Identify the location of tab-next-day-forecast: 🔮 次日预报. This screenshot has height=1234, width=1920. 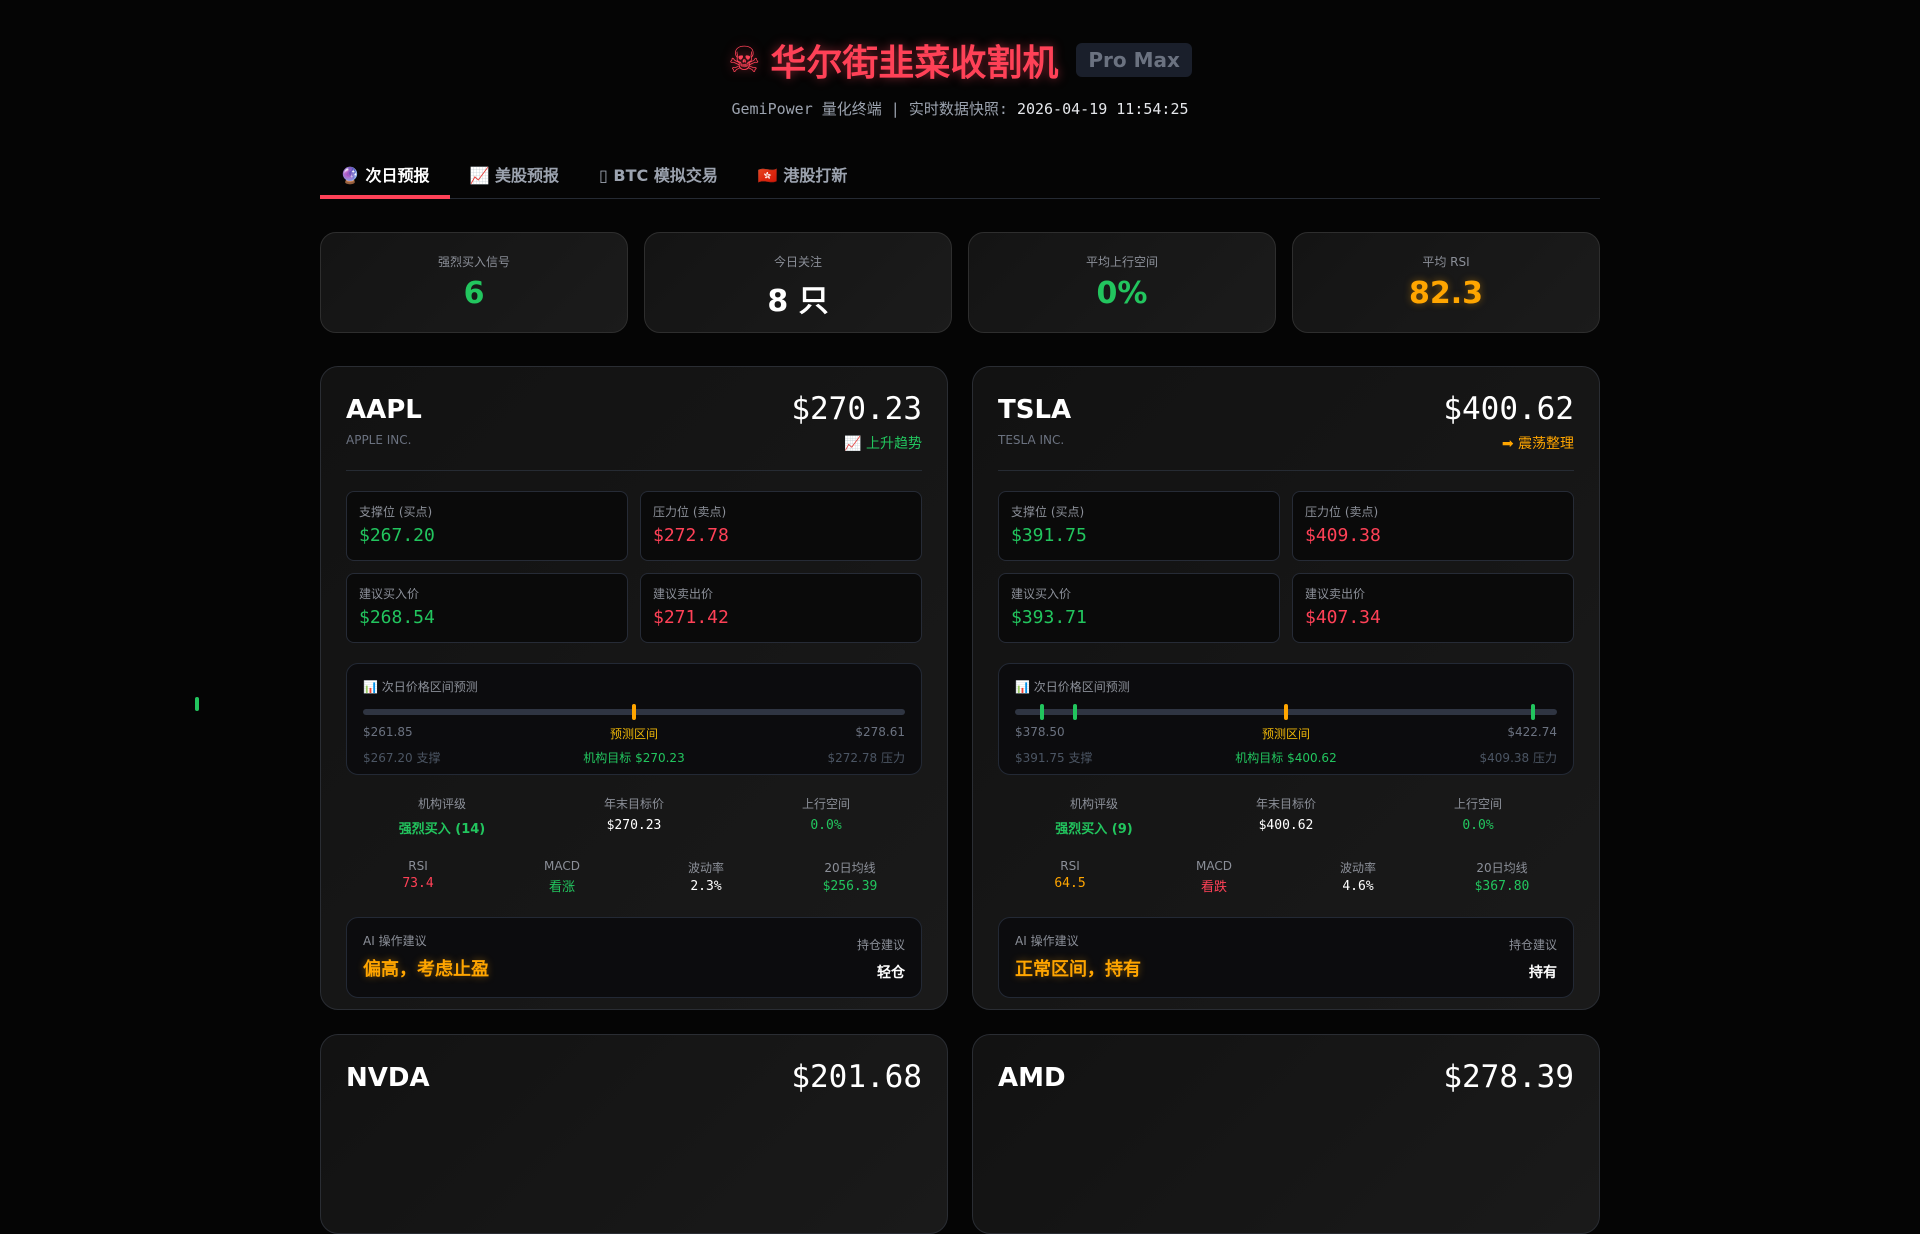
(385, 174).